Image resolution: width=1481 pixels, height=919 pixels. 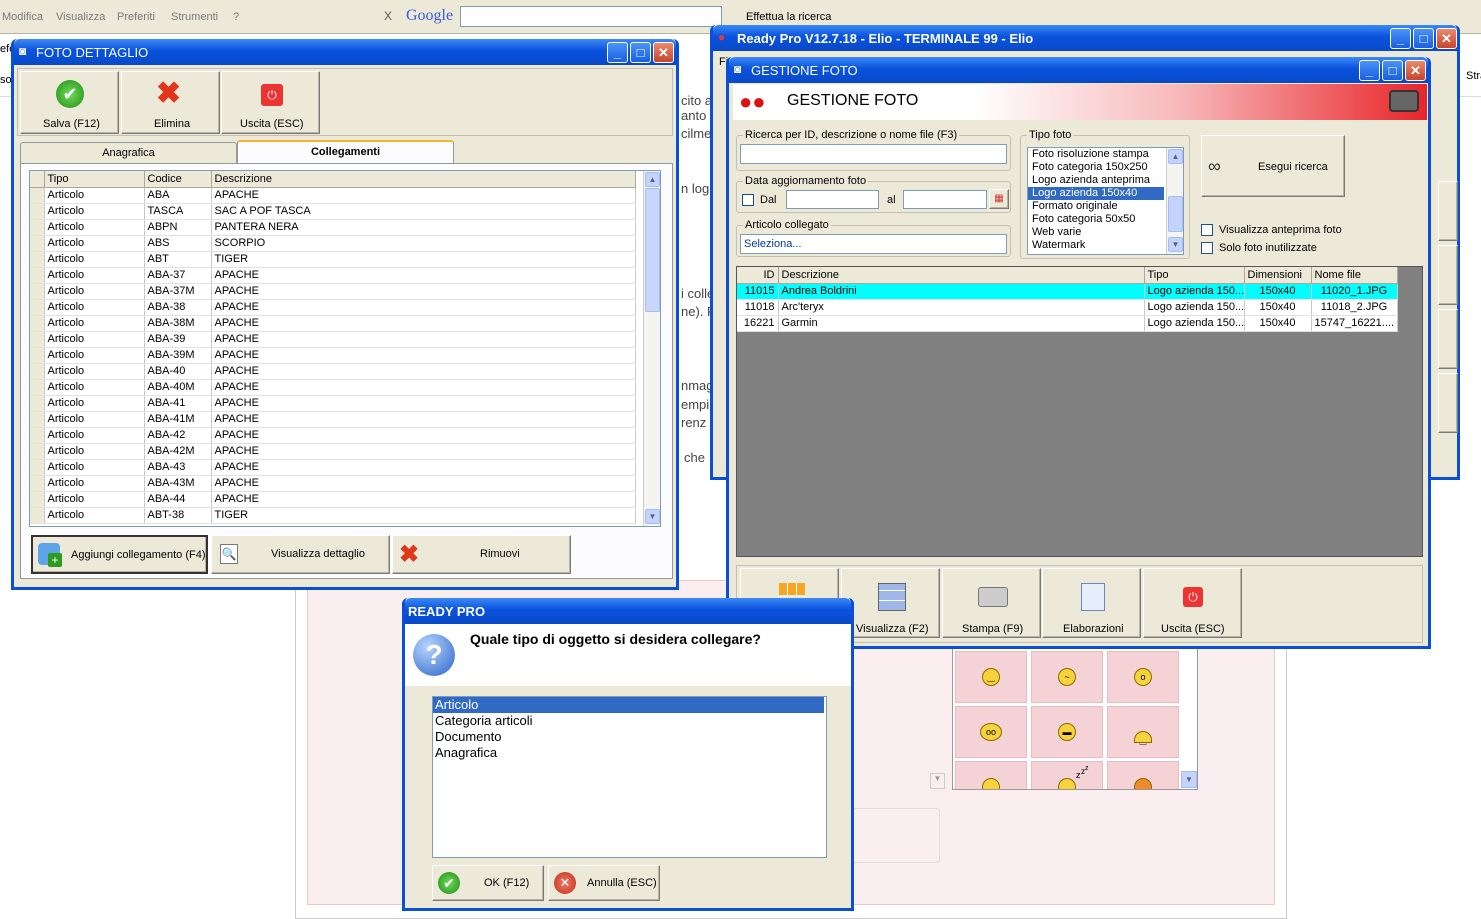 I want to click on google-search-input, so click(x=591, y=16).